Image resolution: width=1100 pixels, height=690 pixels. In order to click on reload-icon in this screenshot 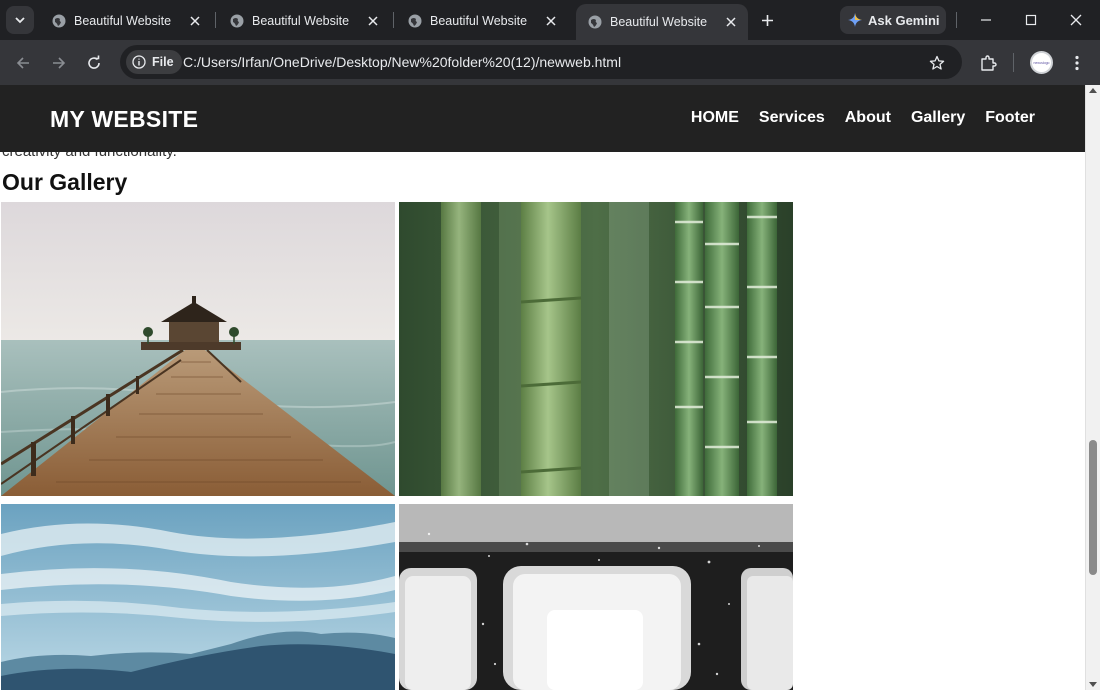, I will do `click(94, 62)`.